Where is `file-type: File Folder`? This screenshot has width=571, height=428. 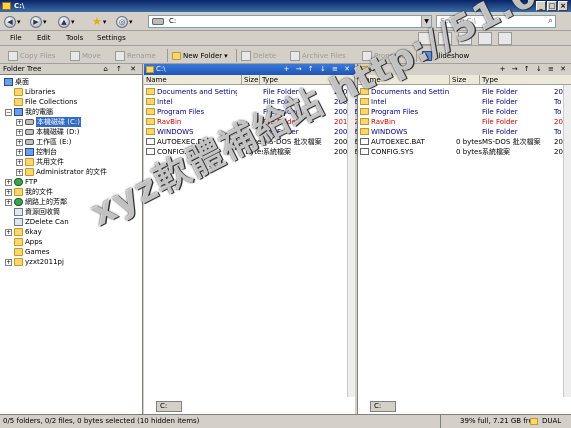 file-type: File Folder is located at coordinates (500, 122).